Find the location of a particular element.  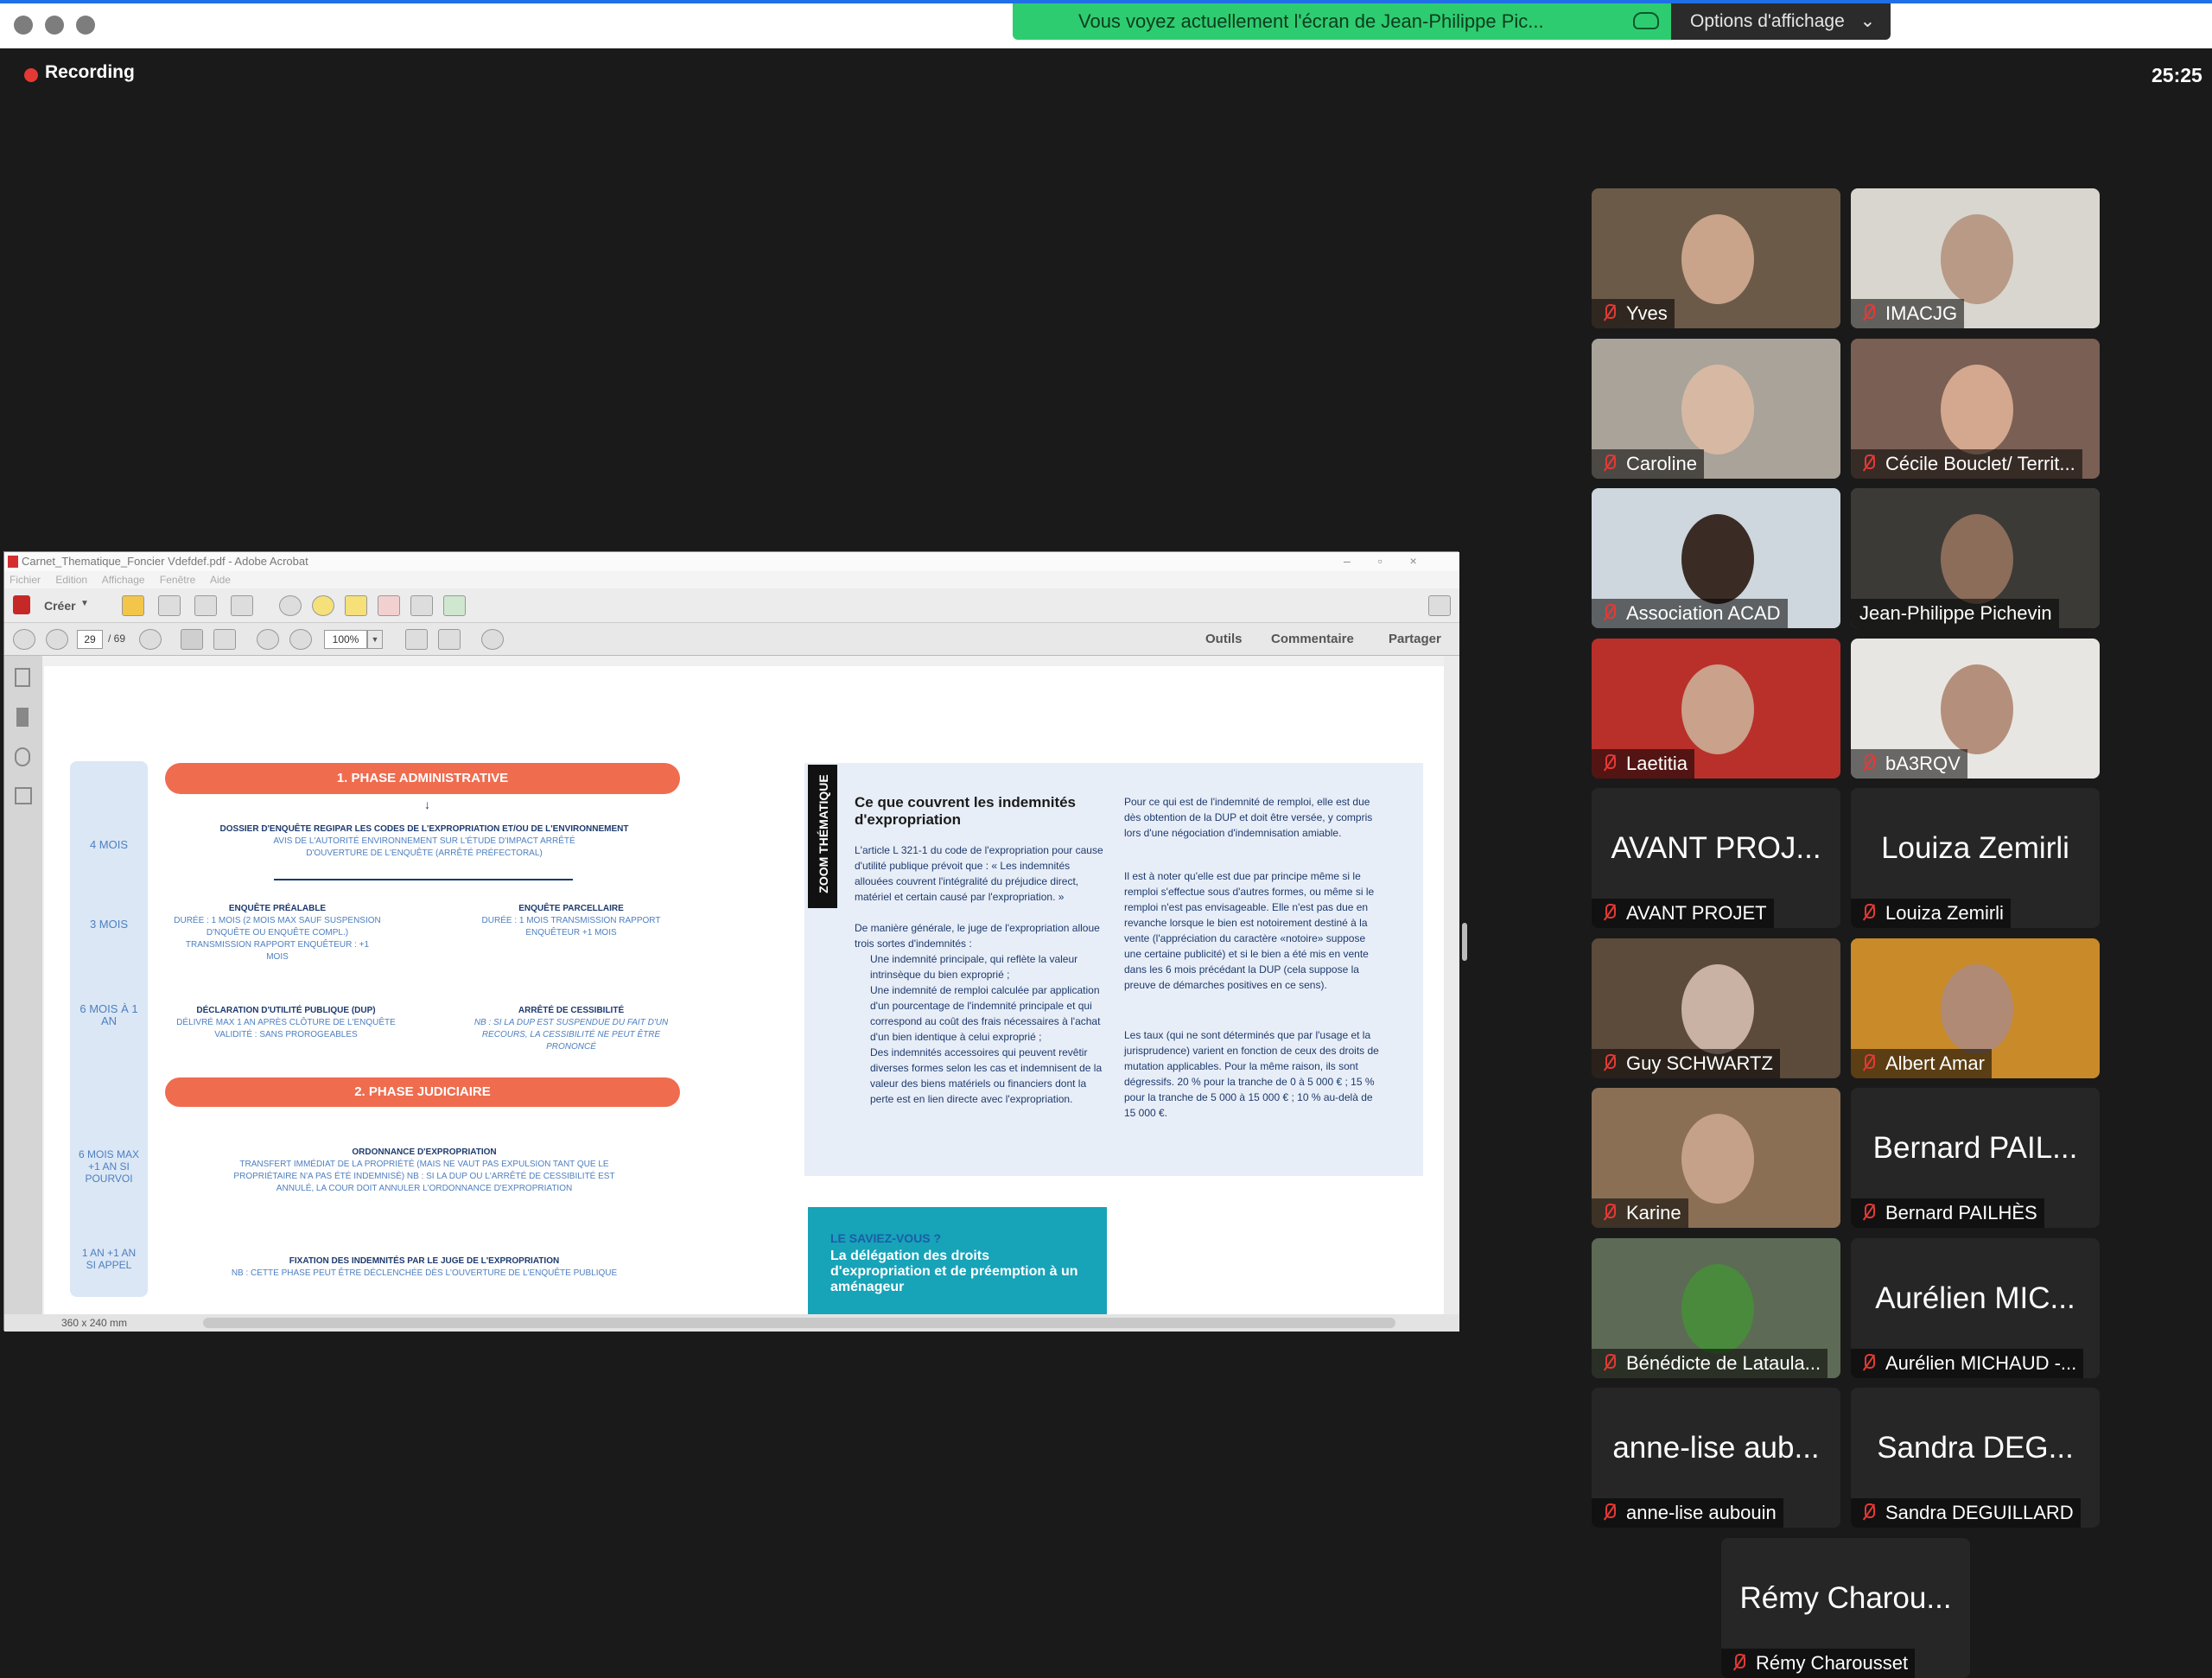

participant-tile: Yves is located at coordinates (1716, 258).